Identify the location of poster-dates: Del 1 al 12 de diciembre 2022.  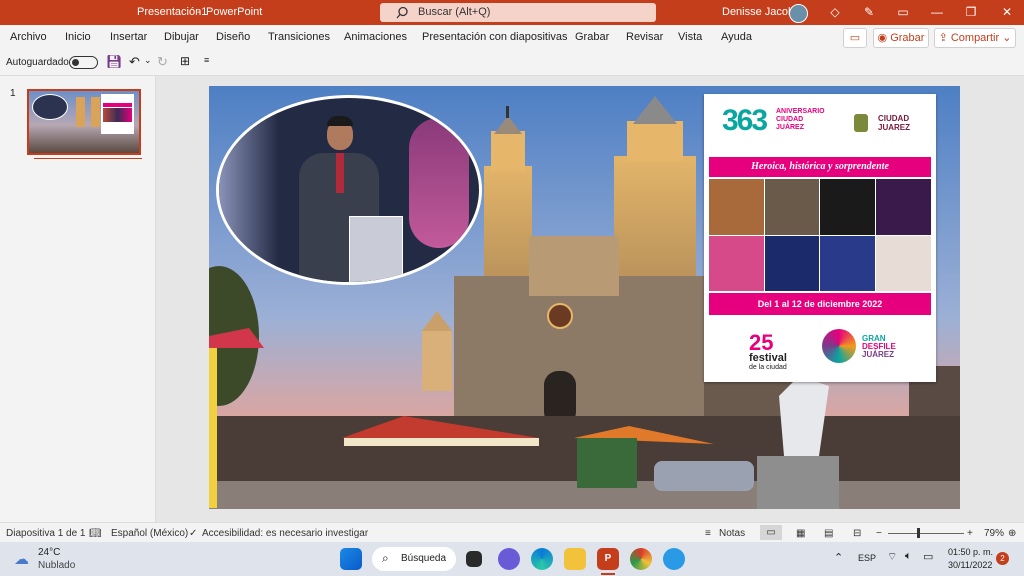
(820, 304).